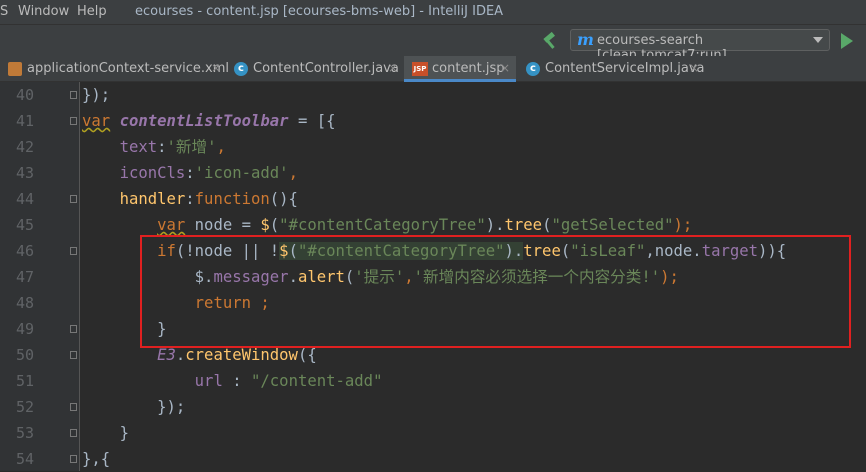 This screenshot has width=866, height=472. I want to click on tab-label: ContentController.java, so click(326, 68).